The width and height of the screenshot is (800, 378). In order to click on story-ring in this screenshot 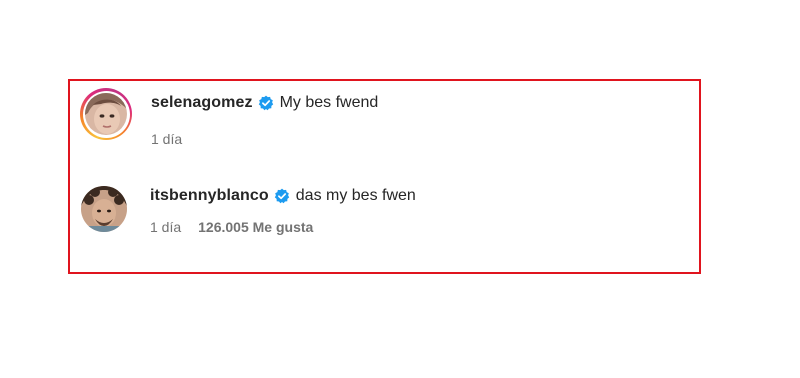, I will do `click(106, 114)`.